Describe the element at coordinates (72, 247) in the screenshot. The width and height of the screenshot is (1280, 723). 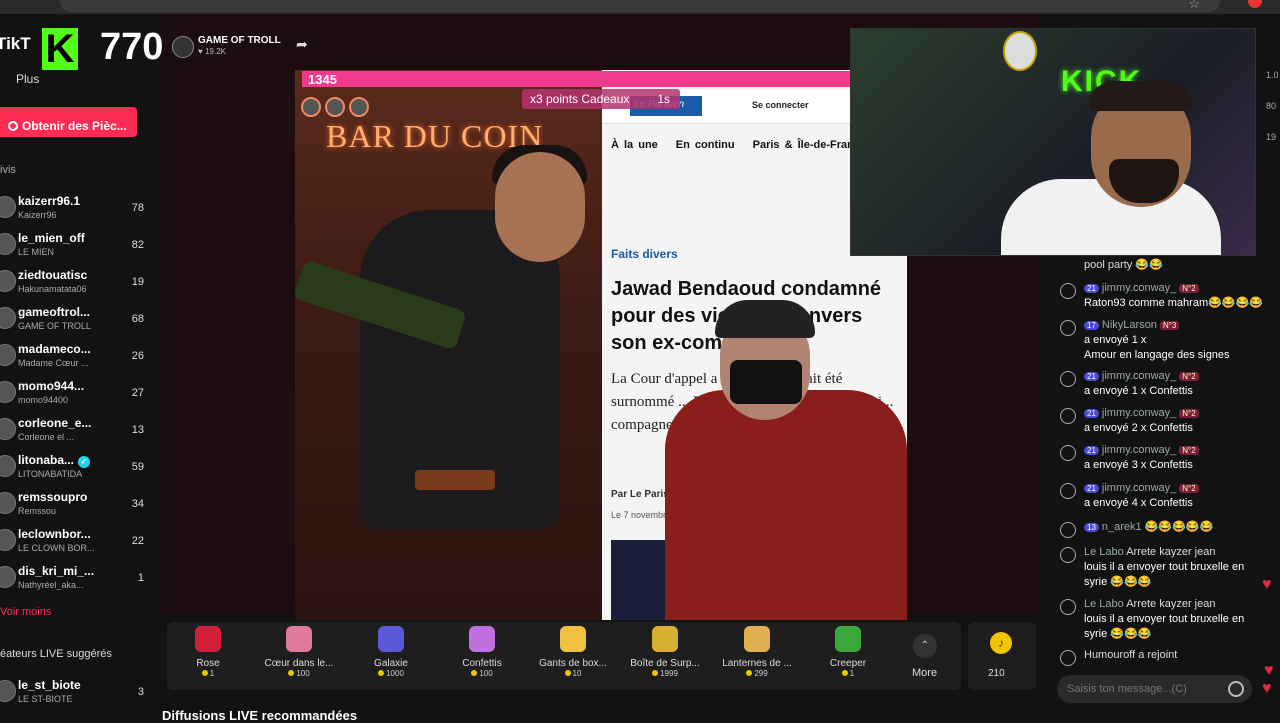
I see `sidebar-account: le_mien_off LE MIEN 82` at that location.